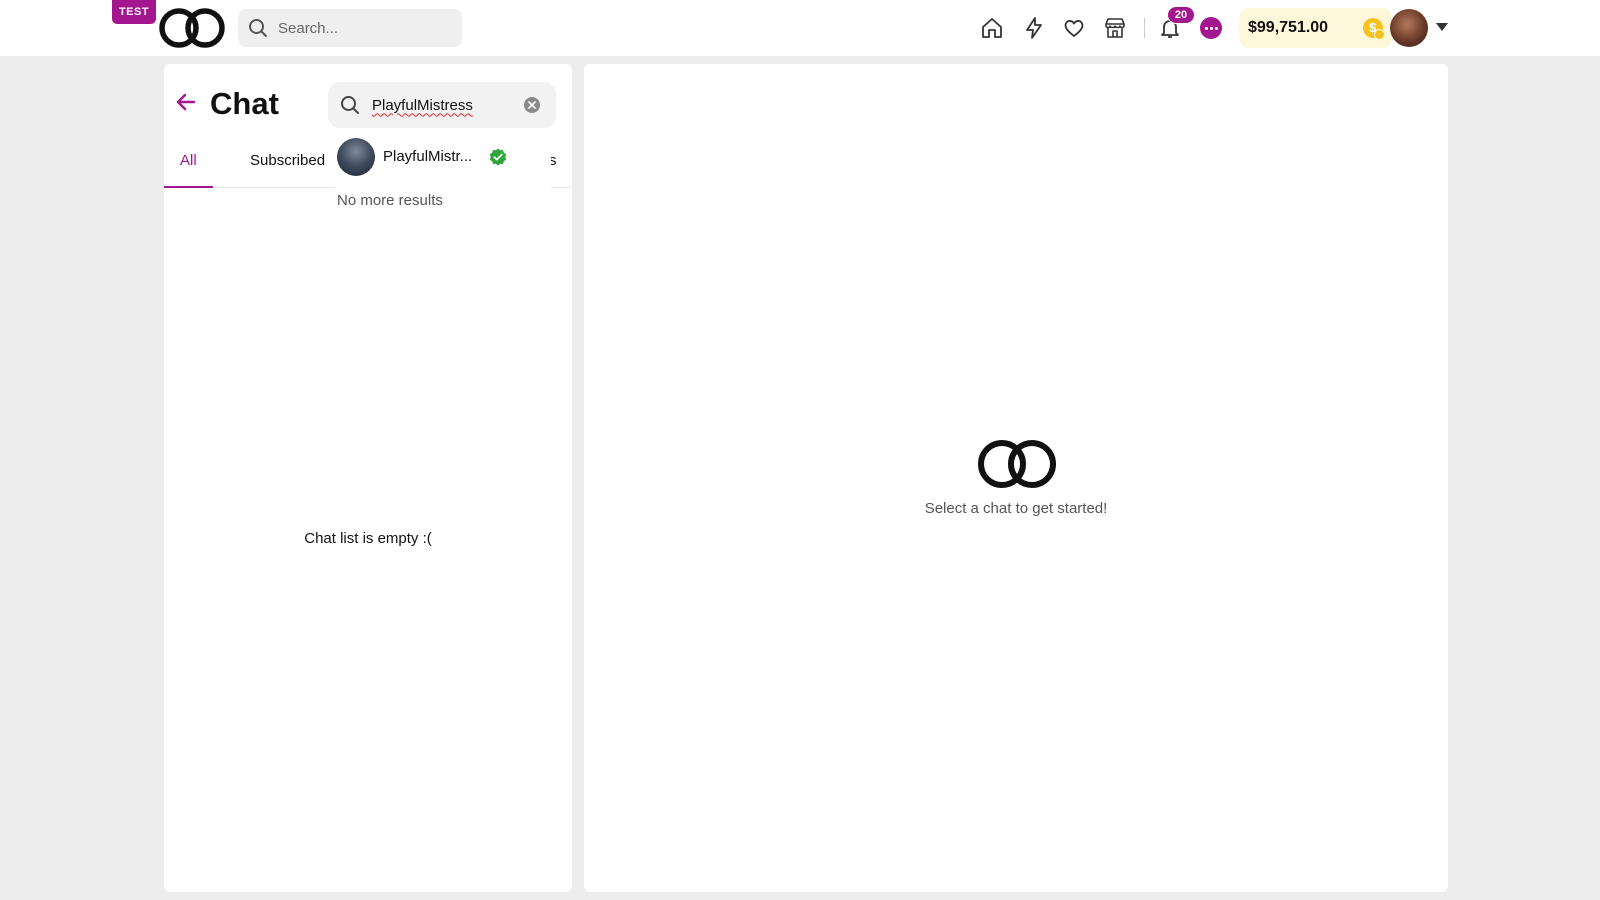 The width and height of the screenshot is (1600, 900). What do you see at coordinates (1034, 28) in the screenshot?
I see `lightning-icon` at bounding box center [1034, 28].